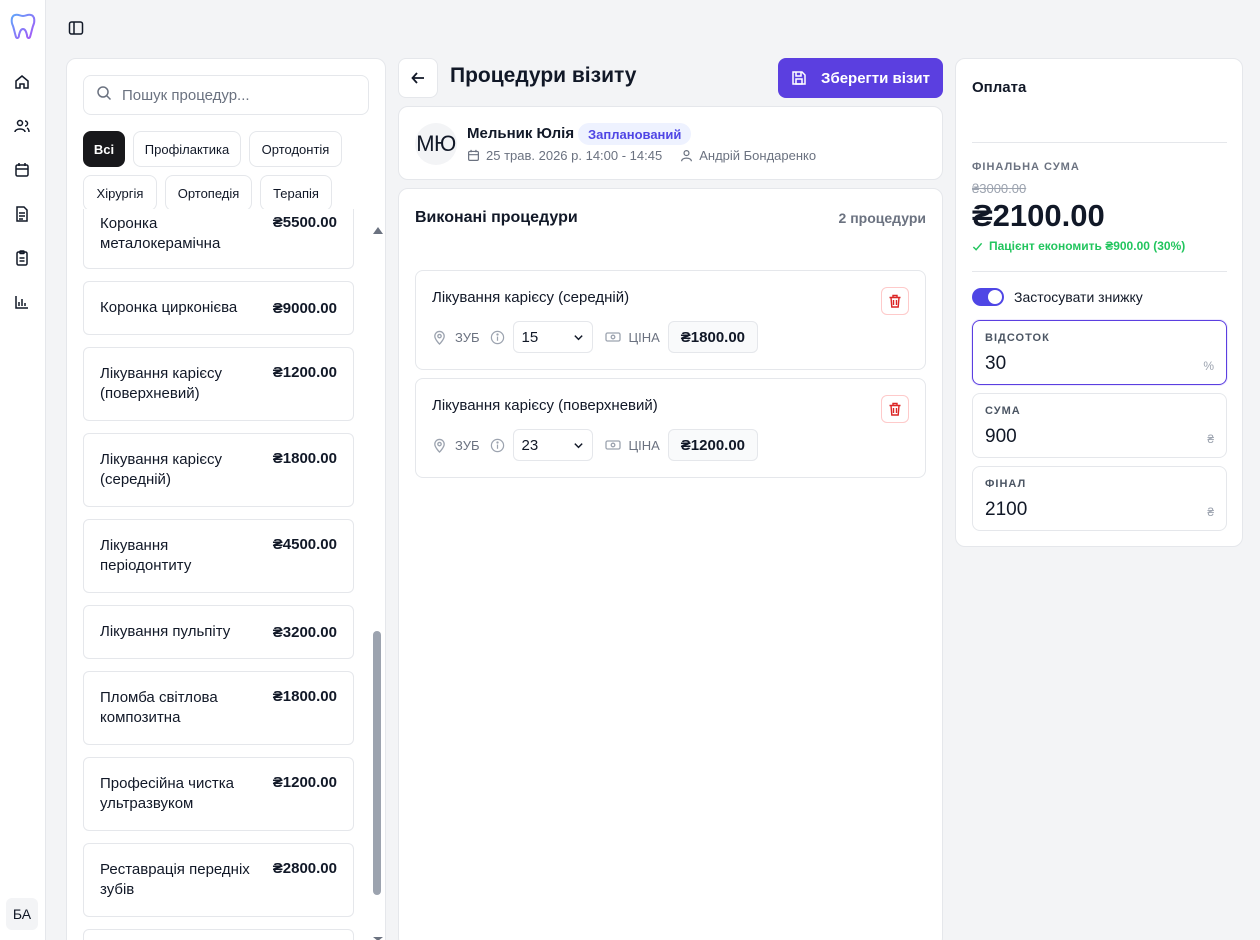 This screenshot has width=1260, height=940. What do you see at coordinates (104, 95) in the screenshot?
I see `search-icon` at bounding box center [104, 95].